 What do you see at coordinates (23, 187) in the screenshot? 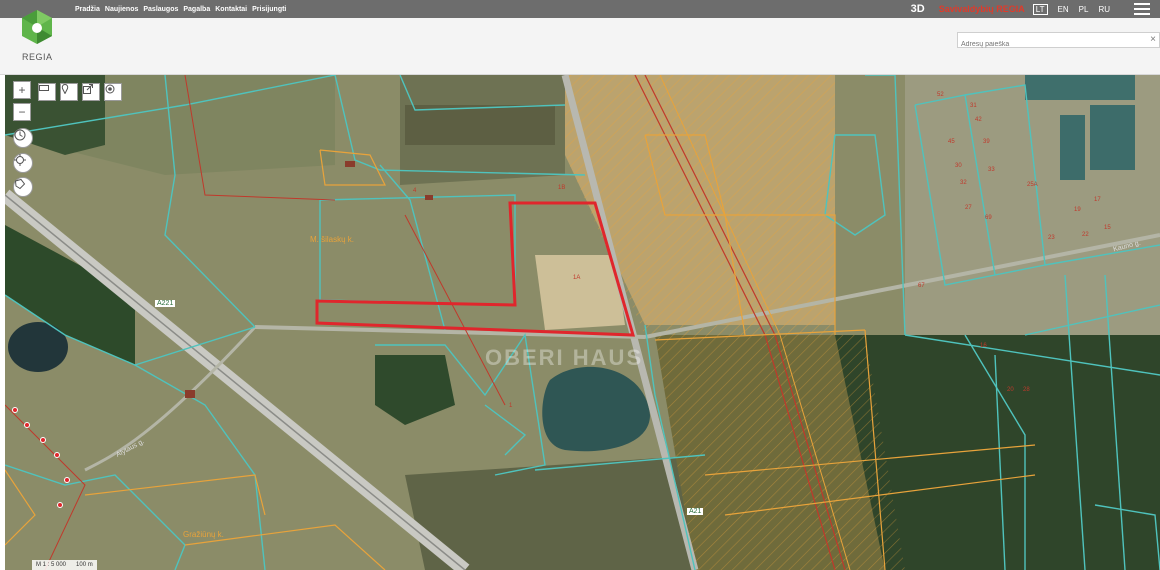
I see `polygon-select-icon` at bounding box center [23, 187].